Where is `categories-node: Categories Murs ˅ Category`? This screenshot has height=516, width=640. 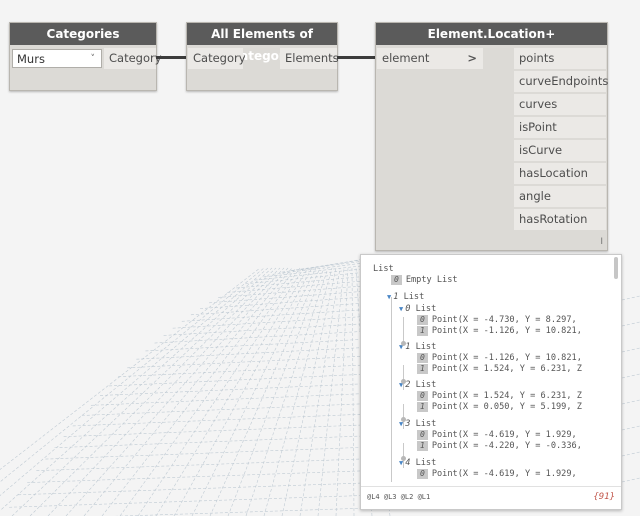 categories-node: Categories Murs ˅ Category is located at coordinates (85, 56).